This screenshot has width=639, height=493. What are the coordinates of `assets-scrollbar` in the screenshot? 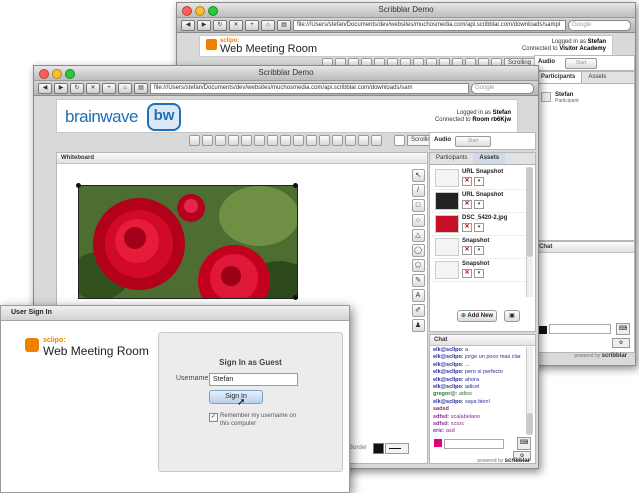 It's located at (529, 232).